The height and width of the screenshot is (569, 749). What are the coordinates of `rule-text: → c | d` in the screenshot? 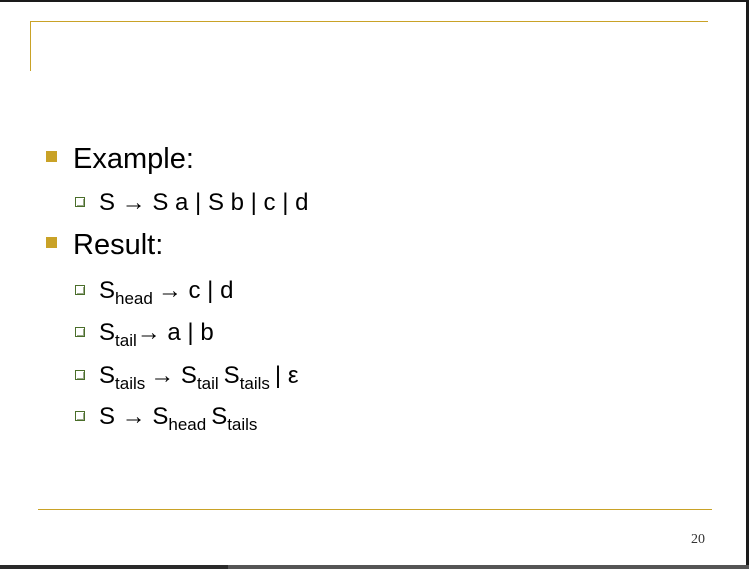 It's located at (195, 290).